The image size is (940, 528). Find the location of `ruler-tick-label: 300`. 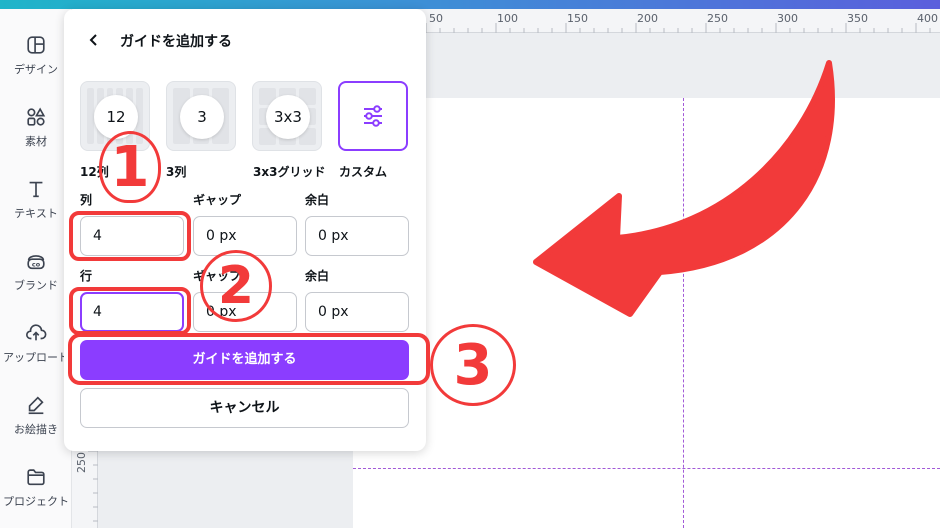

ruler-tick-label: 300 is located at coordinates (787, 18).